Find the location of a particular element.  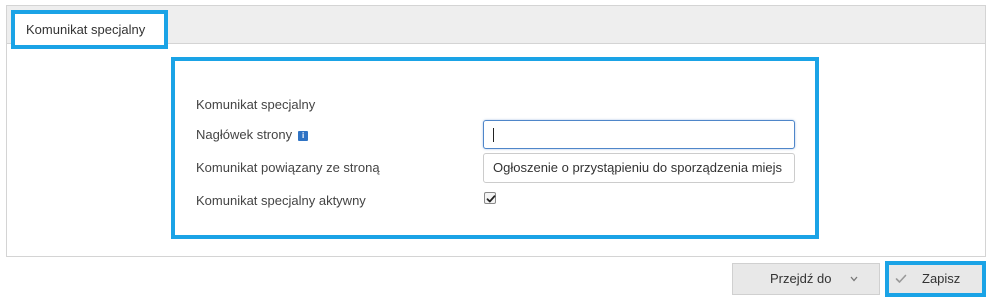

section-title: Komunikat specjalny is located at coordinates (256, 104).